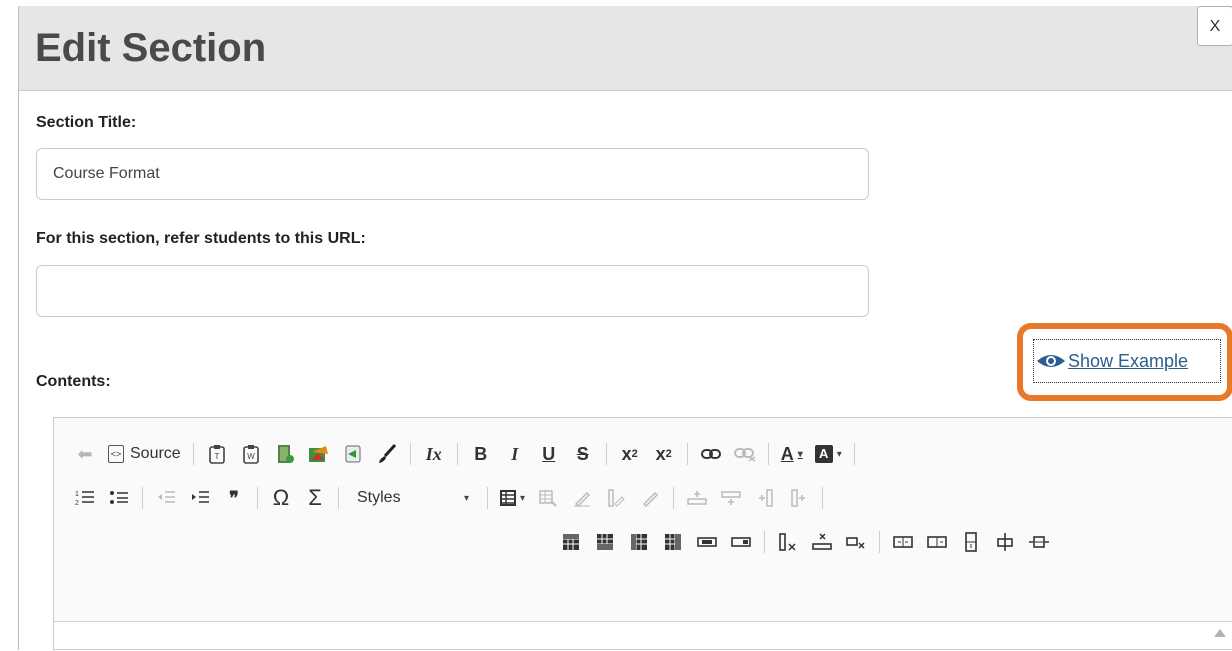 The width and height of the screenshot is (1232, 651). I want to click on split-cells-button, so click(741, 542).